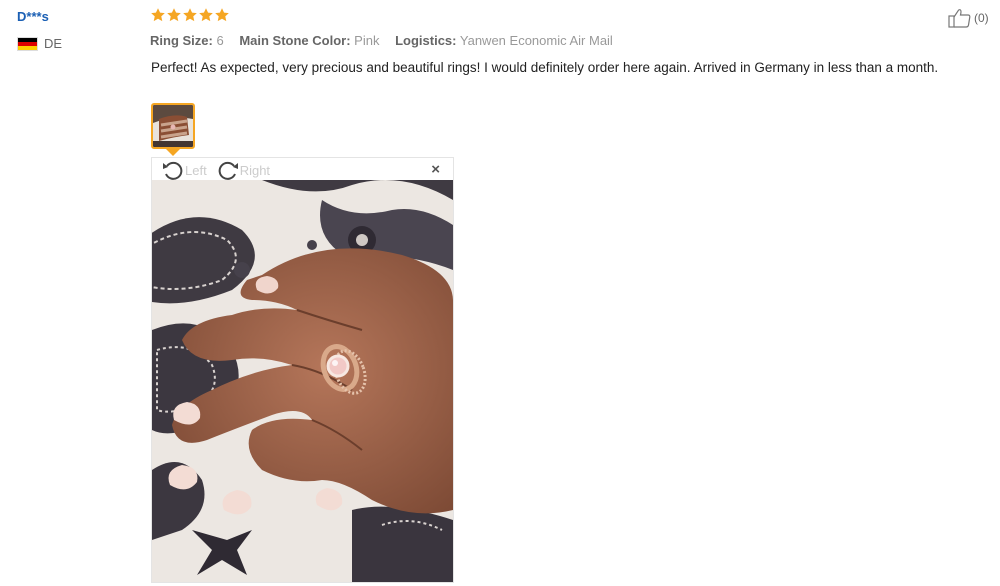  I want to click on thumbs-up-icon, so click(959, 18).